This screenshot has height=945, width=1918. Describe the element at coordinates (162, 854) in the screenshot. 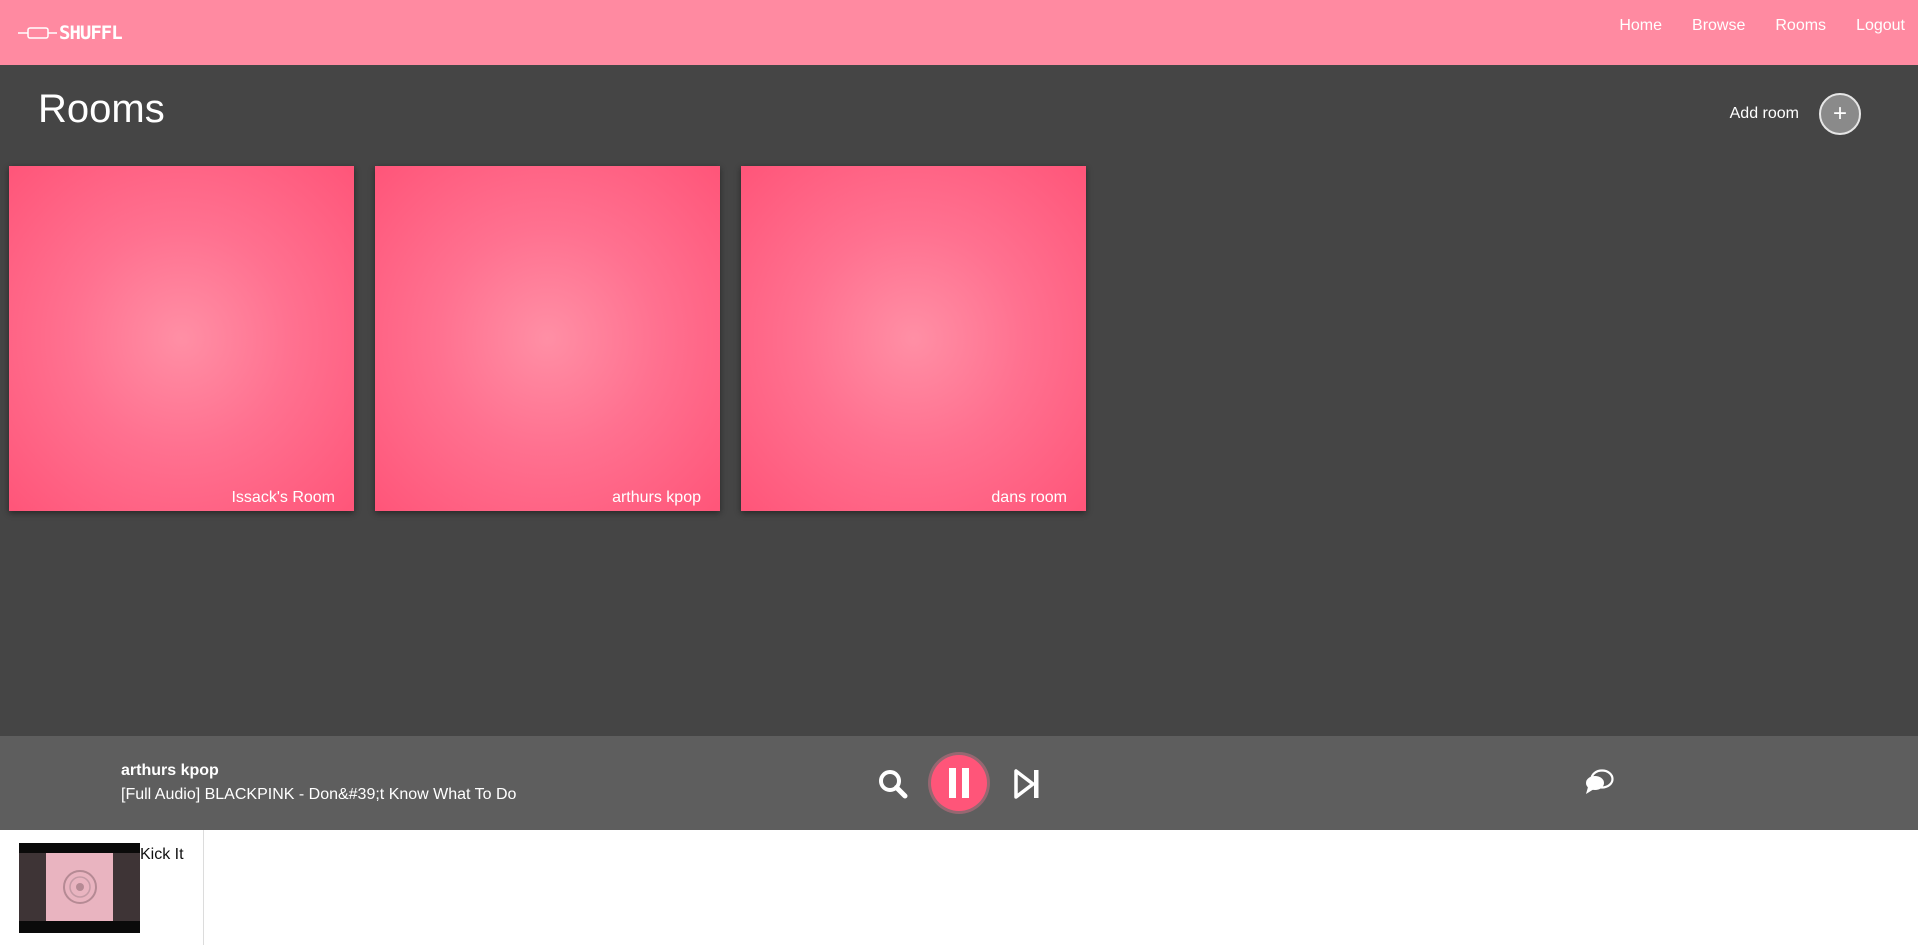

I see `queue-item-title: Kick It` at that location.